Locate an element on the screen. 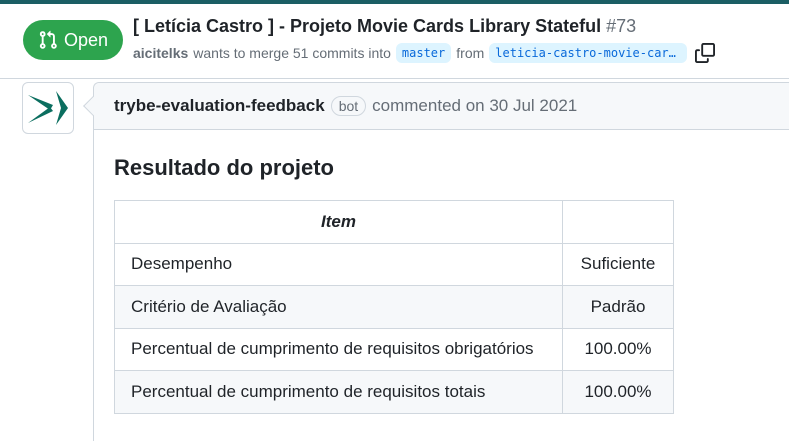 The width and height of the screenshot is (789, 441). result-heading: Resultado do projeto is located at coordinates (224, 167).